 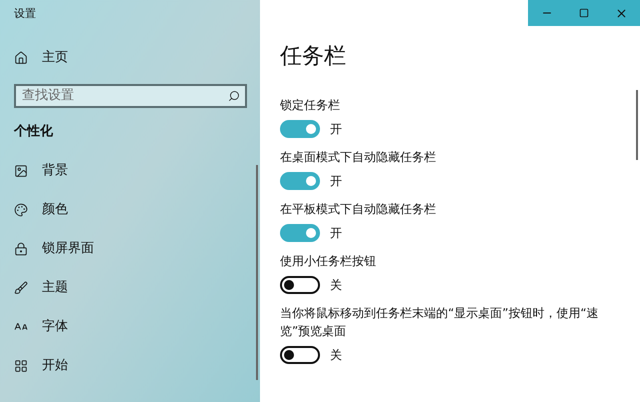 I want to click on palette-icon, so click(x=21, y=209).